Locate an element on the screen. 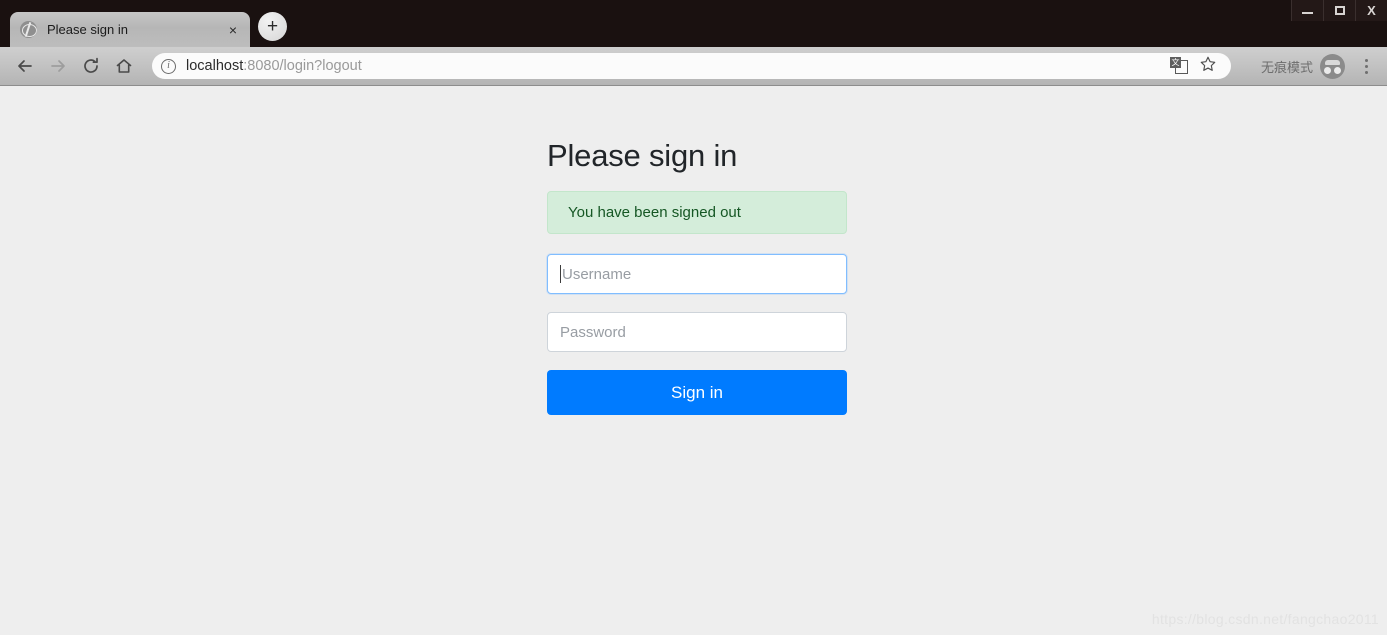 The image size is (1387, 635). watermark: https://blog.csdn.net/fangchao2011 is located at coordinates (1265, 619).